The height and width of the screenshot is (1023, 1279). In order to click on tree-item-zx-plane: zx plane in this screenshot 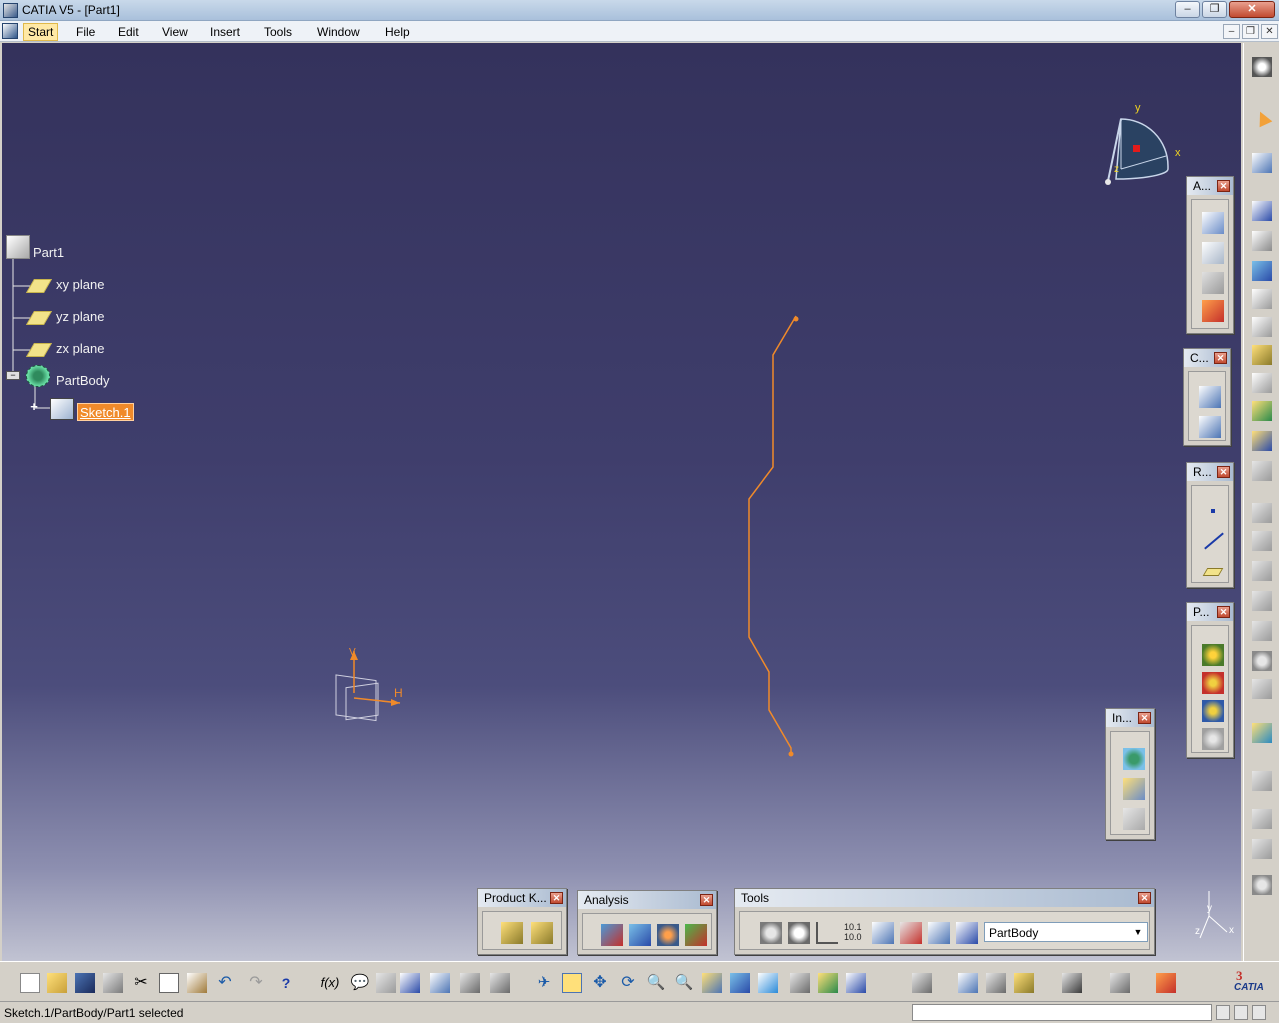, I will do `click(80, 349)`.